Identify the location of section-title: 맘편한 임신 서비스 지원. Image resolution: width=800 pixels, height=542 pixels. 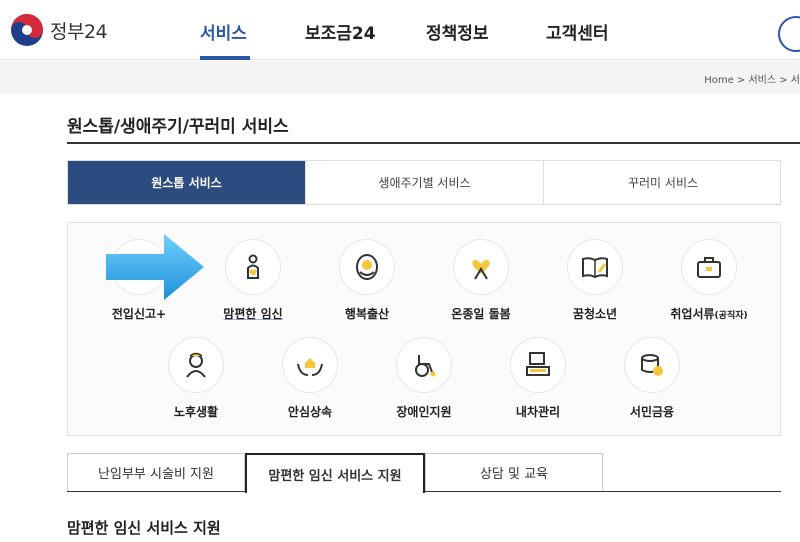
(144, 528).